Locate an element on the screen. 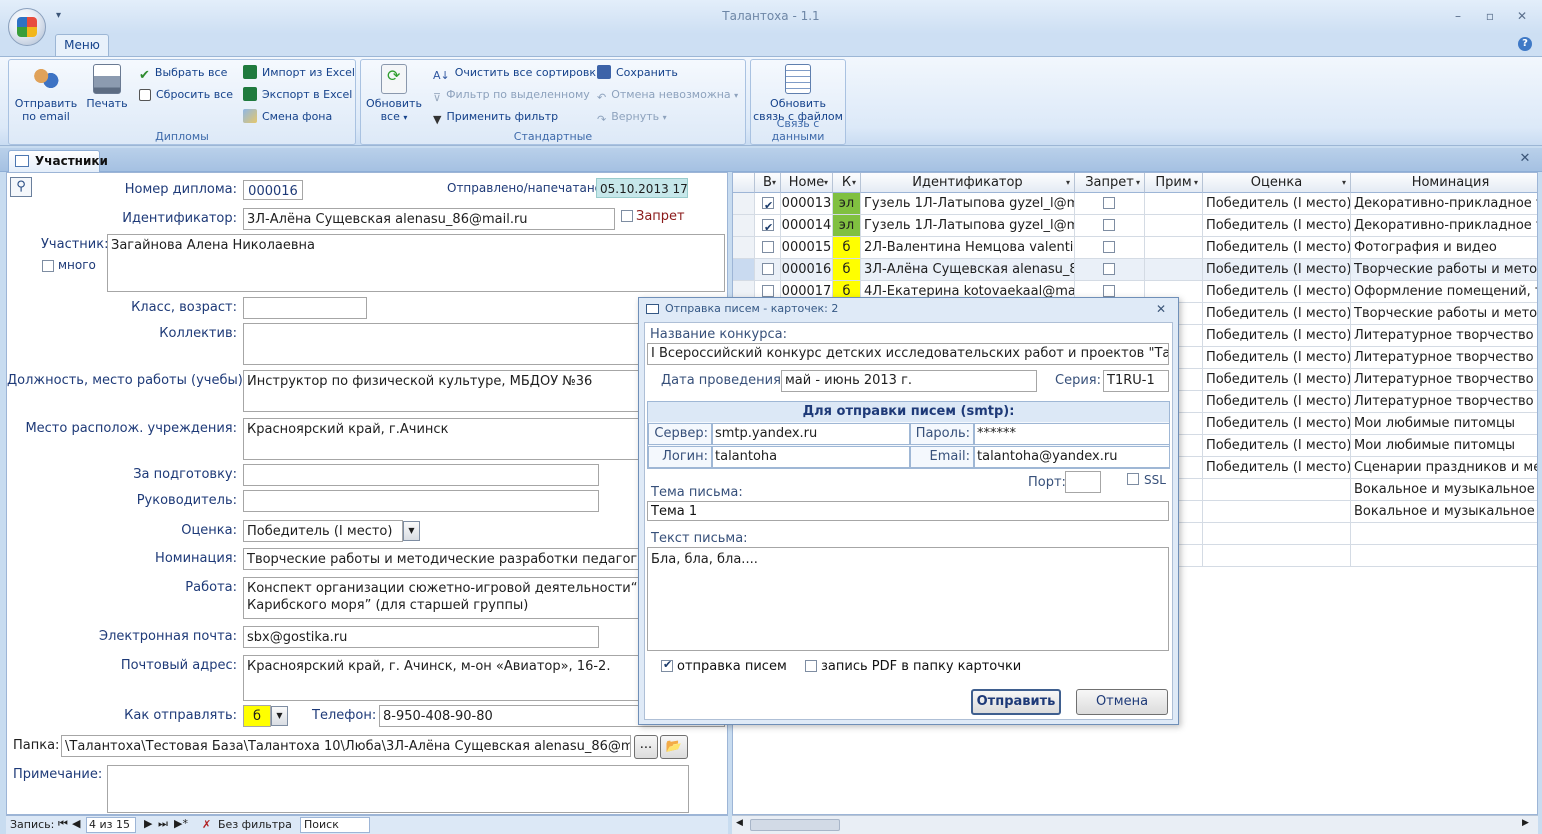  ssl-checkbox is located at coordinates (1133, 479).